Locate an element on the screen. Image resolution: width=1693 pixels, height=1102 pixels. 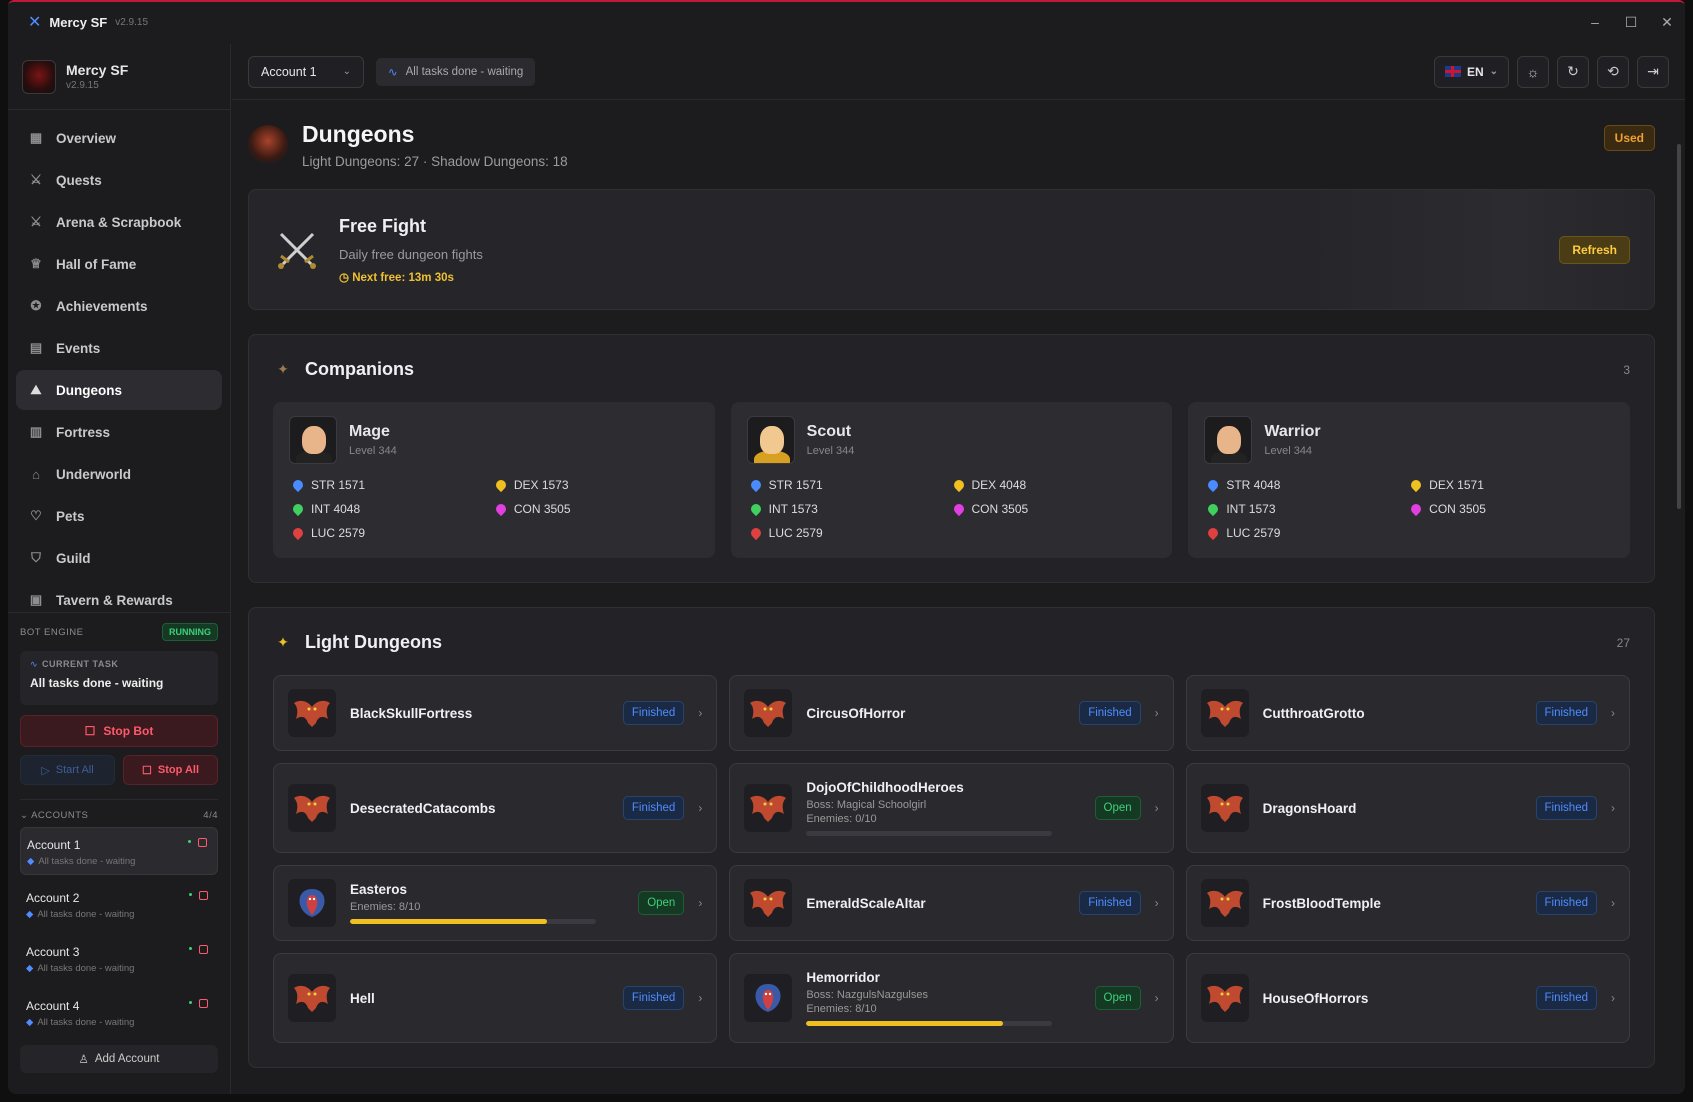
minimize-button: – is located at coordinates (1595, 22).